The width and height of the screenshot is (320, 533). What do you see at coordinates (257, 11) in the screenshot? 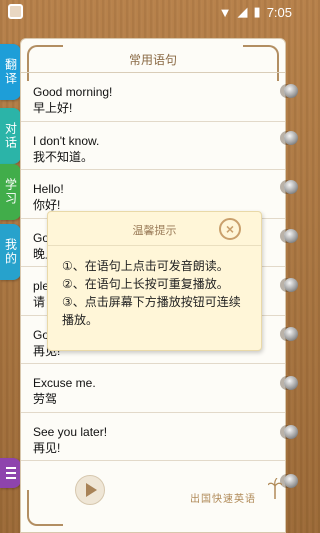
I see `battery-icon: ▮` at bounding box center [257, 11].